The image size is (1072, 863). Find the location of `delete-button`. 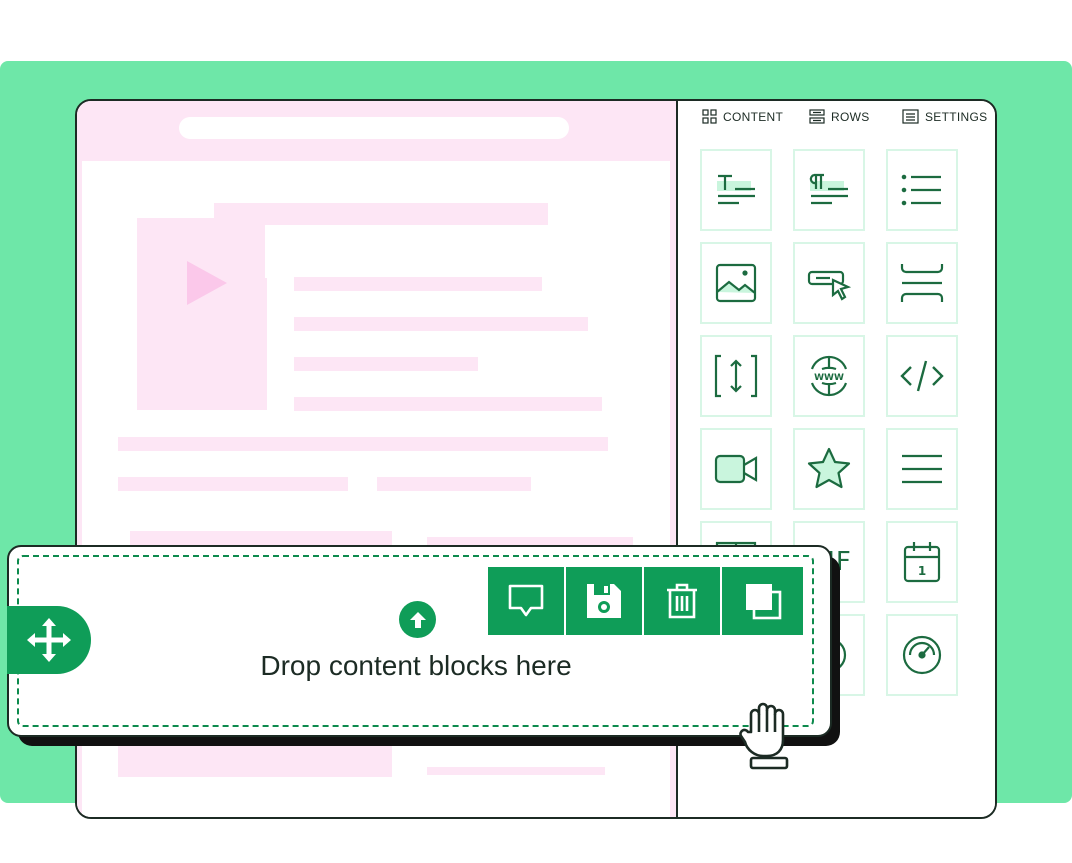

delete-button is located at coordinates (683, 601).